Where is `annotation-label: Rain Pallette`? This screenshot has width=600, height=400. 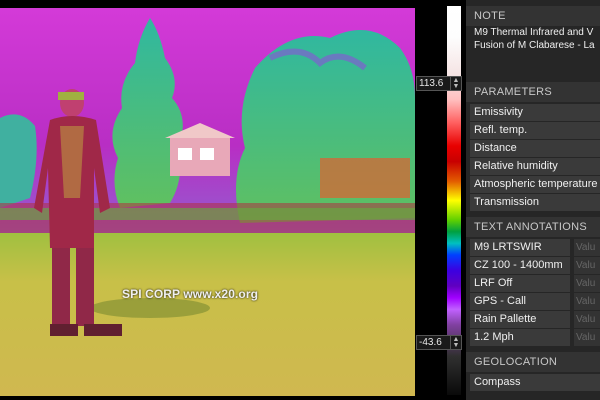 annotation-label: Rain Pallette is located at coordinates (520, 319).